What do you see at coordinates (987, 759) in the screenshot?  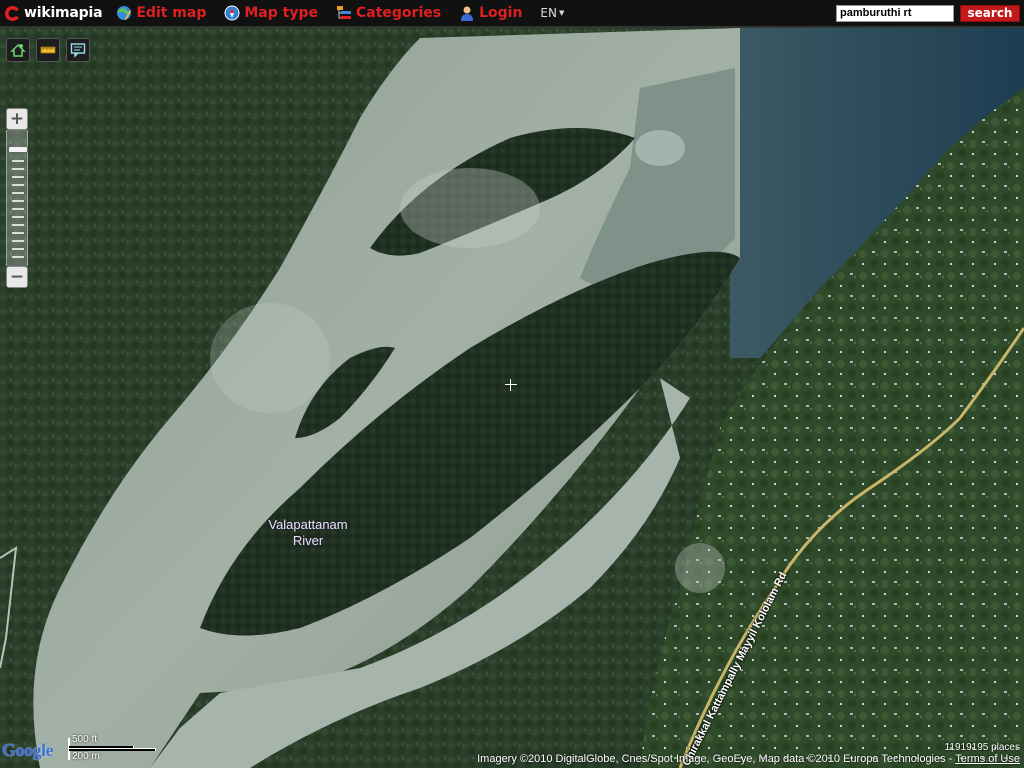 I see `terms-of-use-link: Terms of Use` at bounding box center [987, 759].